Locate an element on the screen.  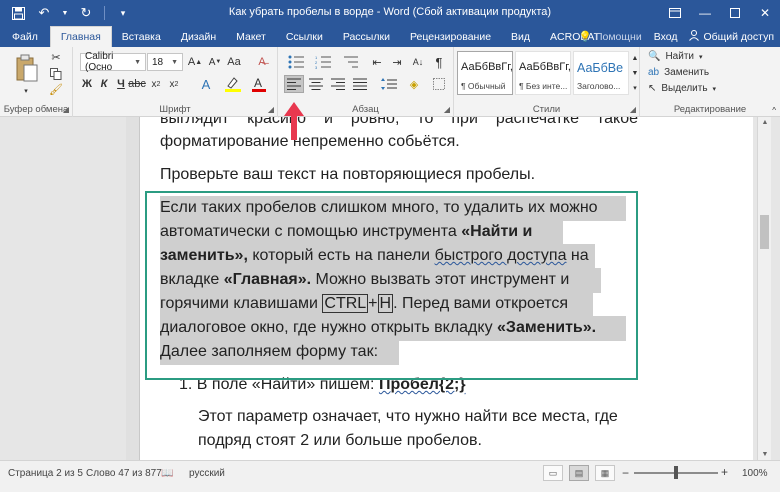
tell-me-box: 💡 Помощни is located at coordinates (610, 37).